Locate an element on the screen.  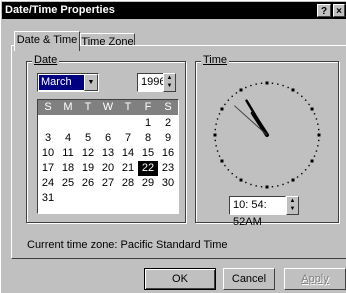
calendar-day: 10 is located at coordinates (48, 153).